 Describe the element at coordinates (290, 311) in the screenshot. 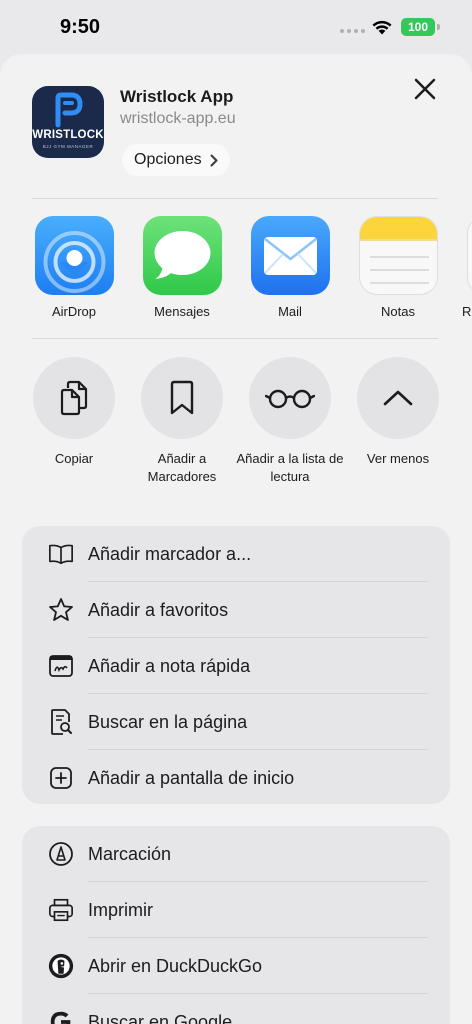

I see `share-app-label: Mail` at that location.